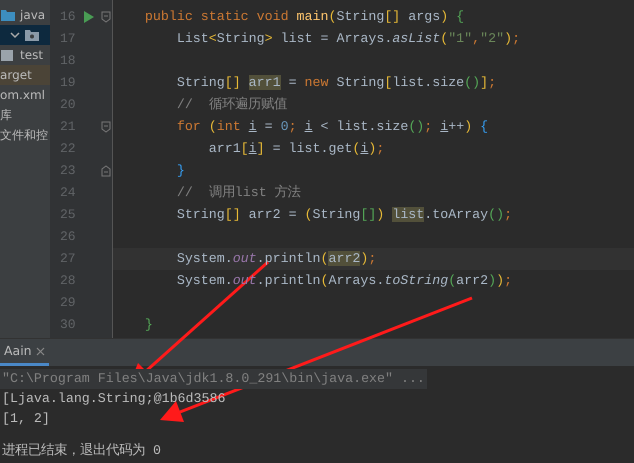 The height and width of the screenshot is (463, 634). What do you see at coordinates (40, 351) in the screenshot?
I see `close-icon` at bounding box center [40, 351].